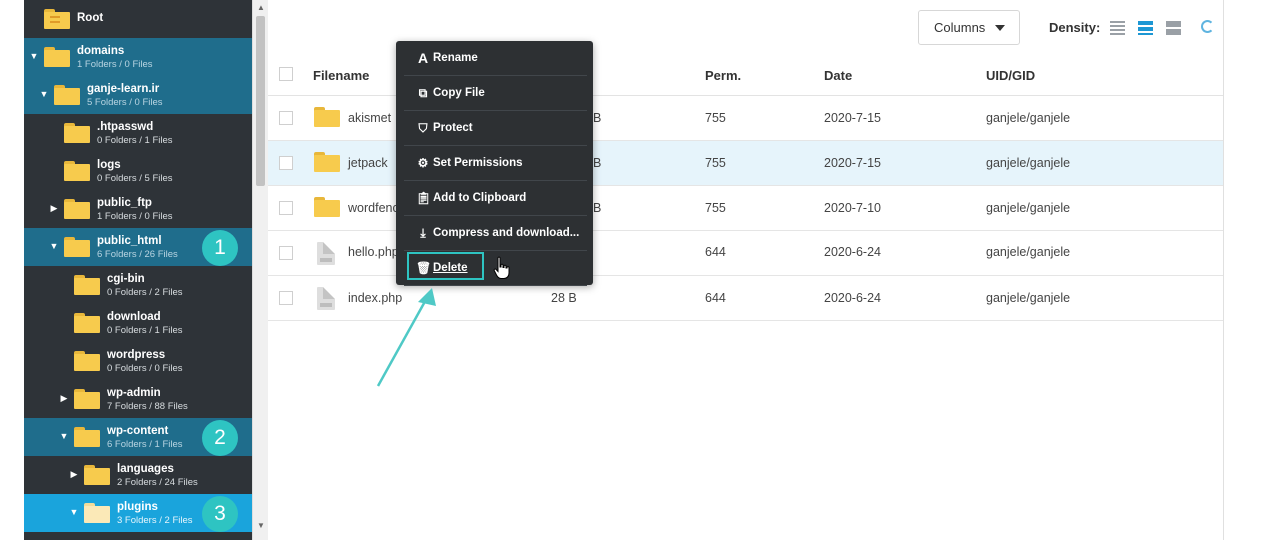 This screenshot has height=540, width=1266. I want to click on rename-icon: A, so click(423, 58).